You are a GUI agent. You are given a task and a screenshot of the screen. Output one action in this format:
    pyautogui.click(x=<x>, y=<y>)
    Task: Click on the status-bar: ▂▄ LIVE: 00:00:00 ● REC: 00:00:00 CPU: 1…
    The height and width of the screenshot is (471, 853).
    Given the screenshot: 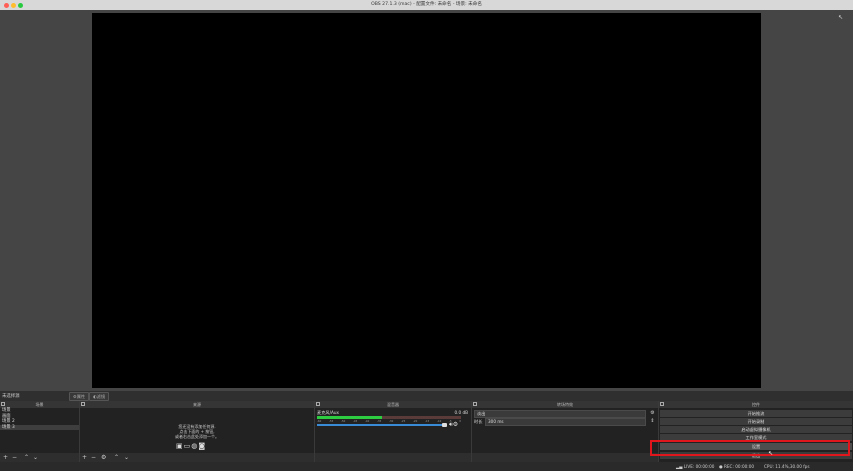 What is the action you would take?
    pyautogui.click(x=426, y=466)
    